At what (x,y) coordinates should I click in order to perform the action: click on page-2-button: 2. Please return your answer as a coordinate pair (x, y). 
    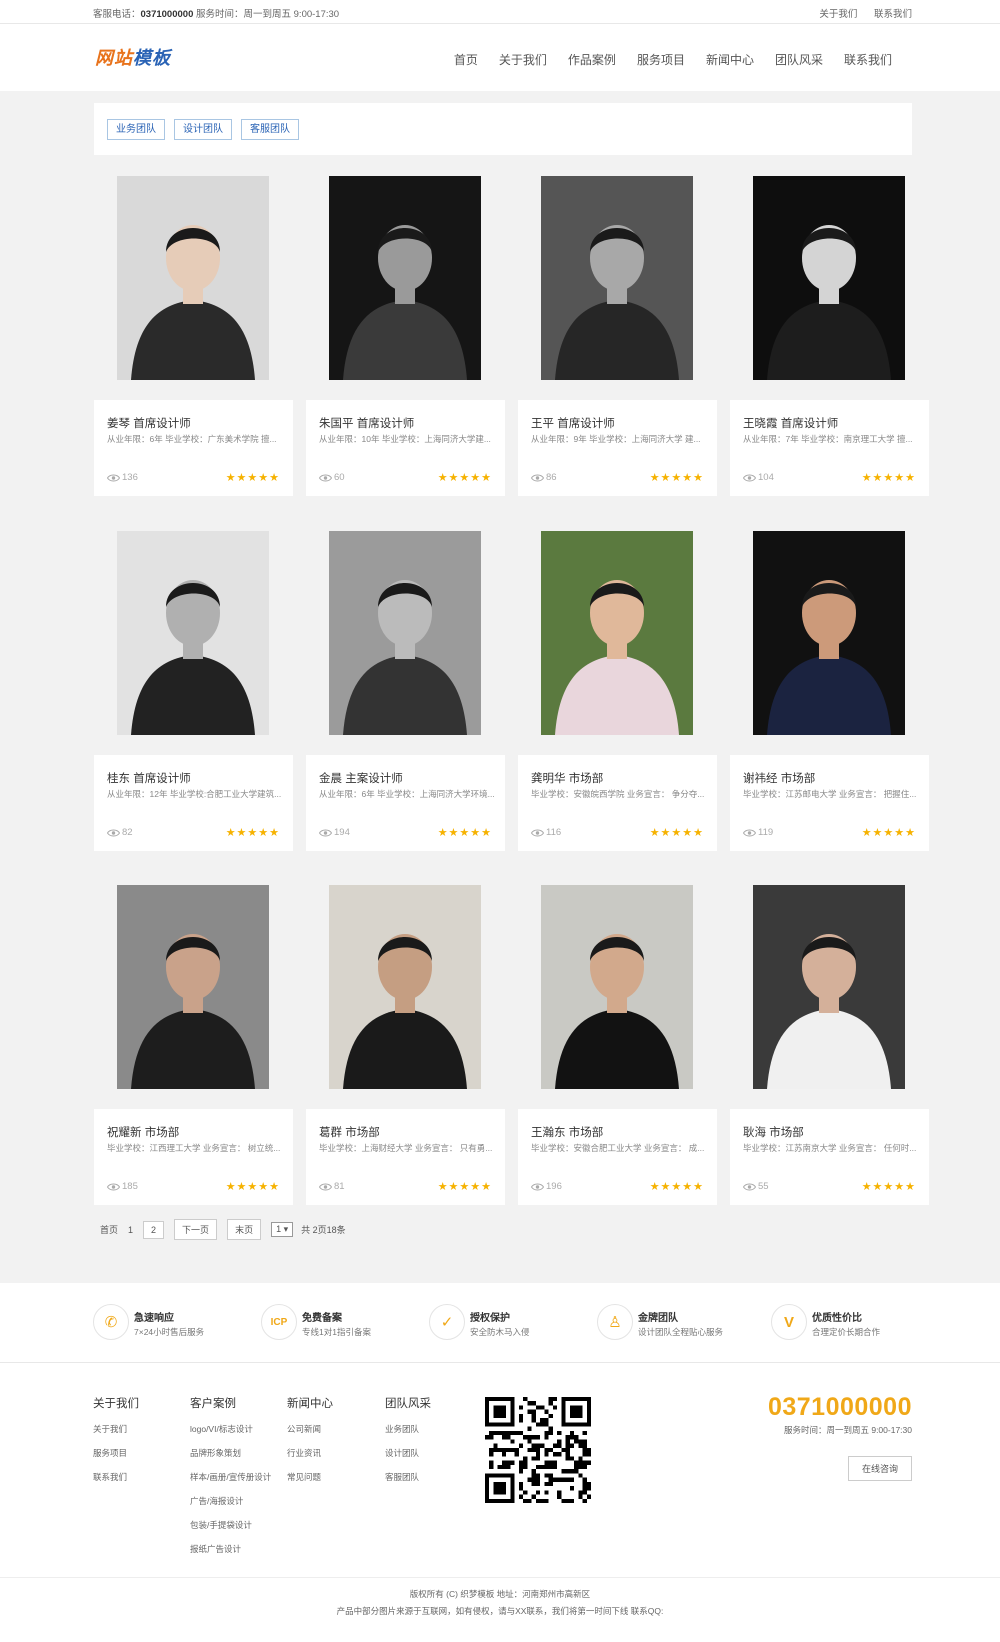
    Looking at the image, I should click on (154, 1229).